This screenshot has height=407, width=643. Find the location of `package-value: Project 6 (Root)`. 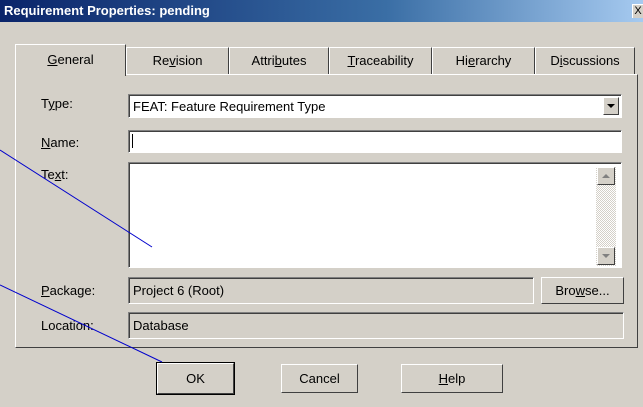

package-value: Project 6 (Root) is located at coordinates (179, 290).